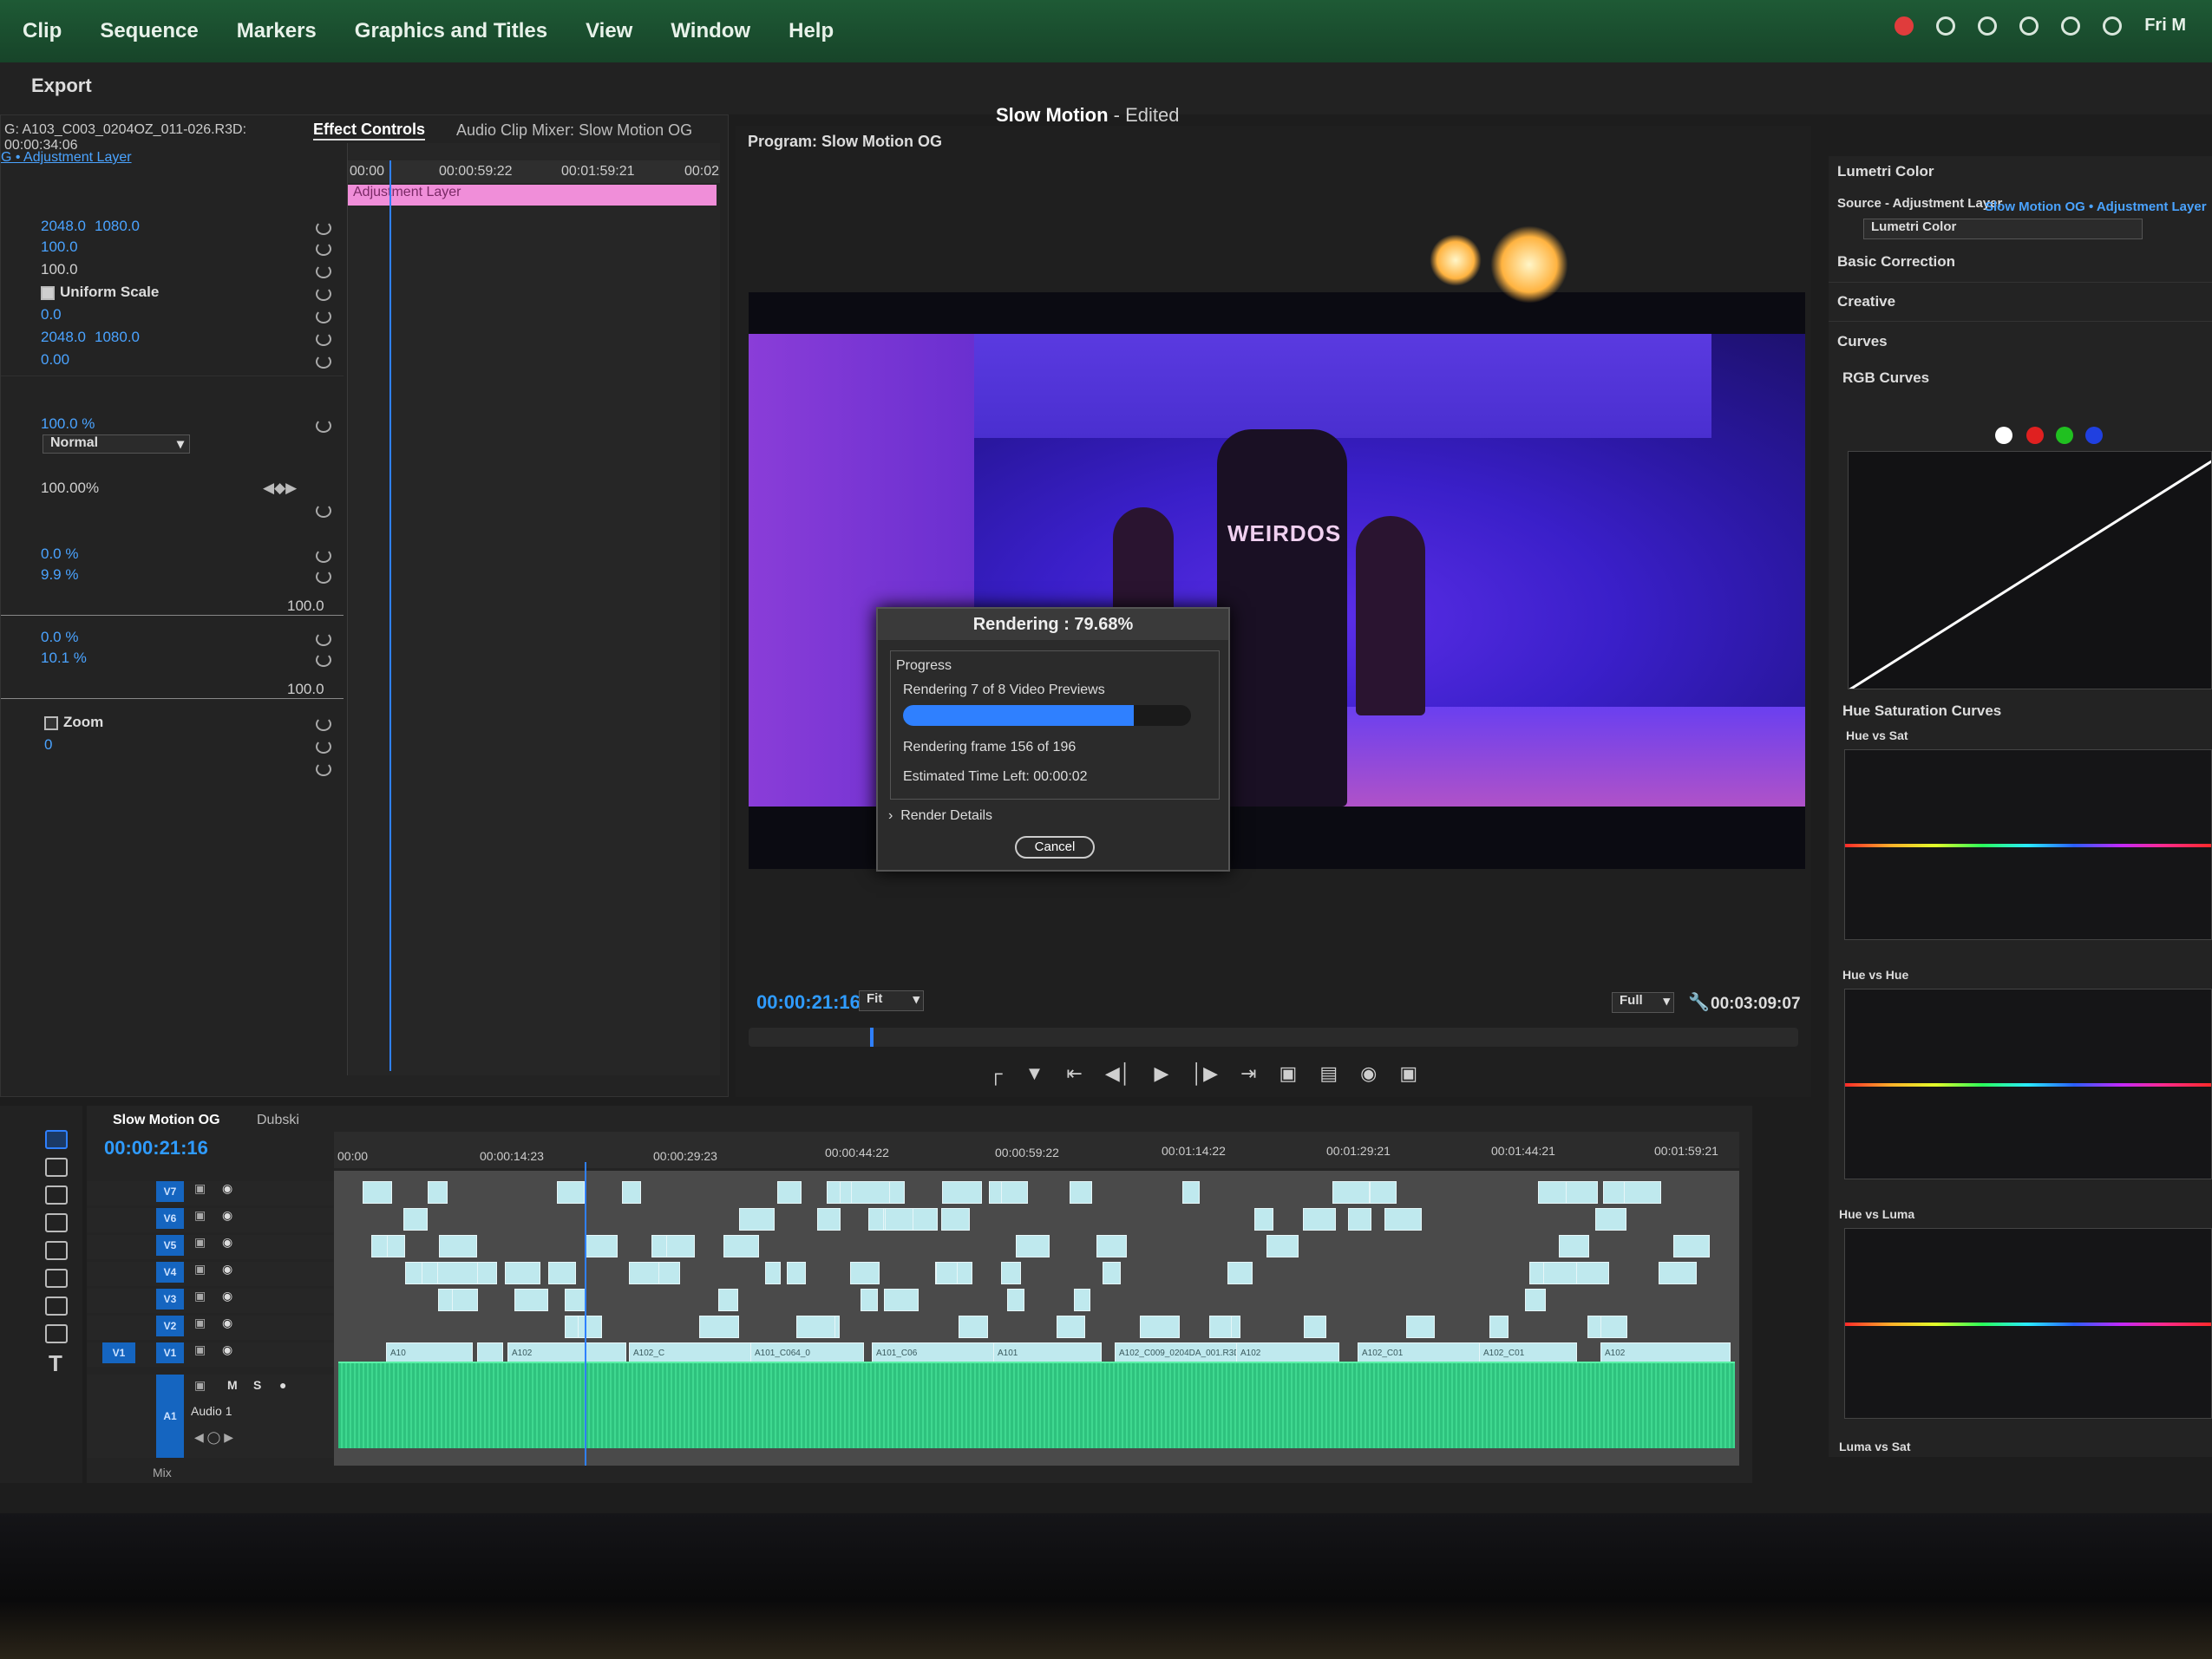 This screenshot has height=1659, width=2212. I want to click on layer-label: G • Adjustment Layer, so click(66, 158).